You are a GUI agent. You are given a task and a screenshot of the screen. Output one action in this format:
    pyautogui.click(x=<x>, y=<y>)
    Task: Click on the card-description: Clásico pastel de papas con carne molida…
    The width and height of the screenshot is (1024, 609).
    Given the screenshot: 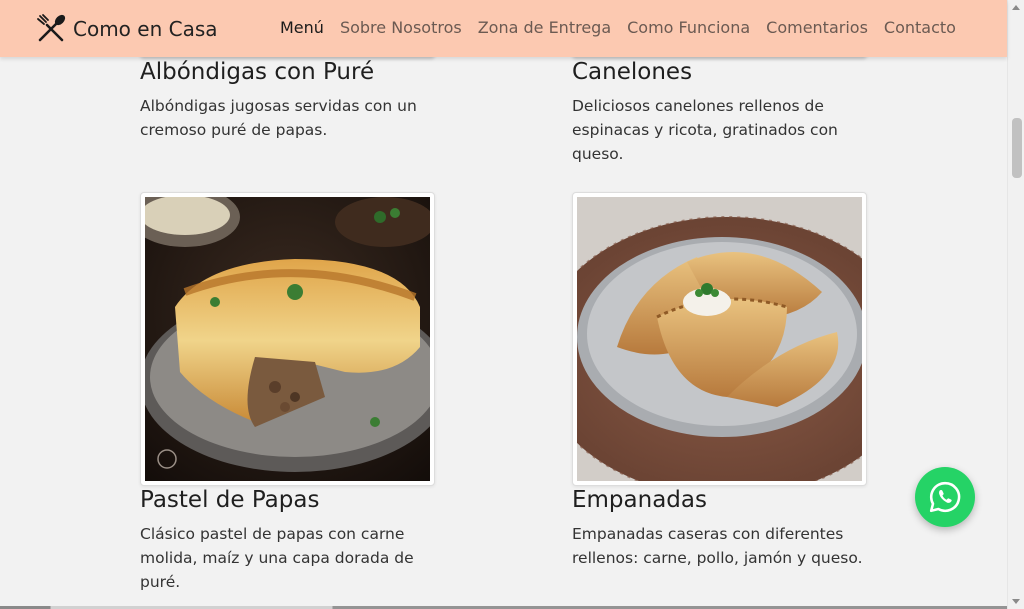 What is the action you would take?
    pyautogui.click(x=277, y=558)
    